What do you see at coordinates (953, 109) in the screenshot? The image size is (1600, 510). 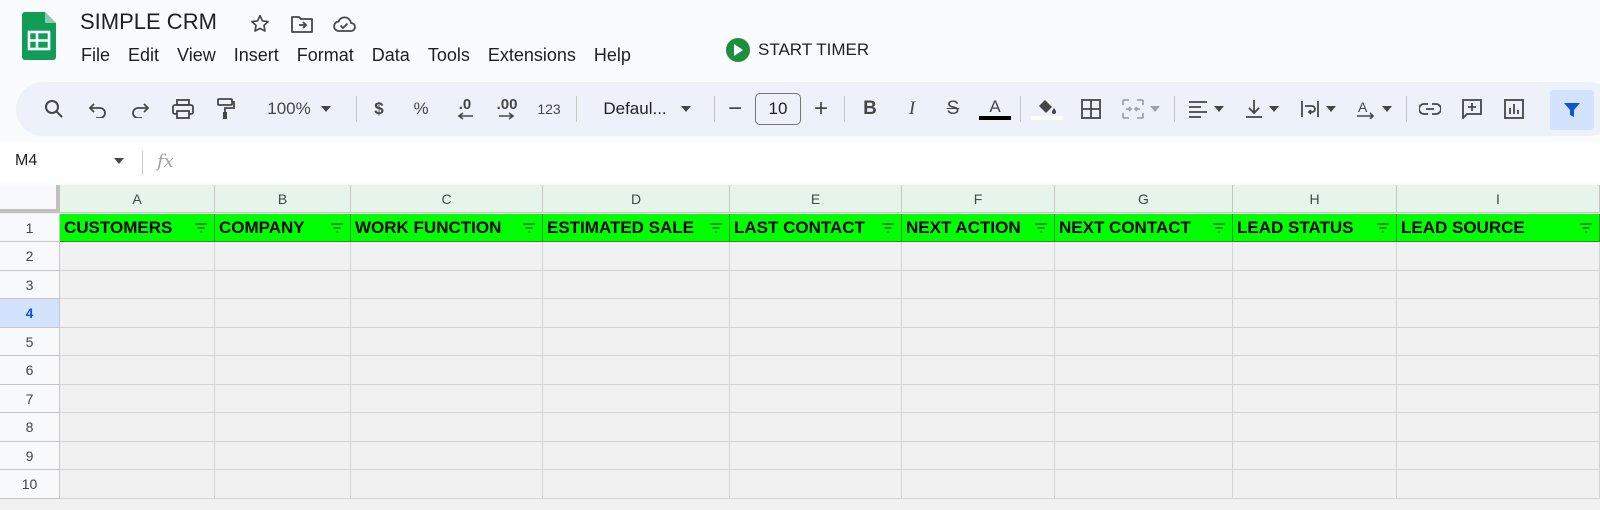 I see `strikethrough-button: S` at bounding box center [953, 109].